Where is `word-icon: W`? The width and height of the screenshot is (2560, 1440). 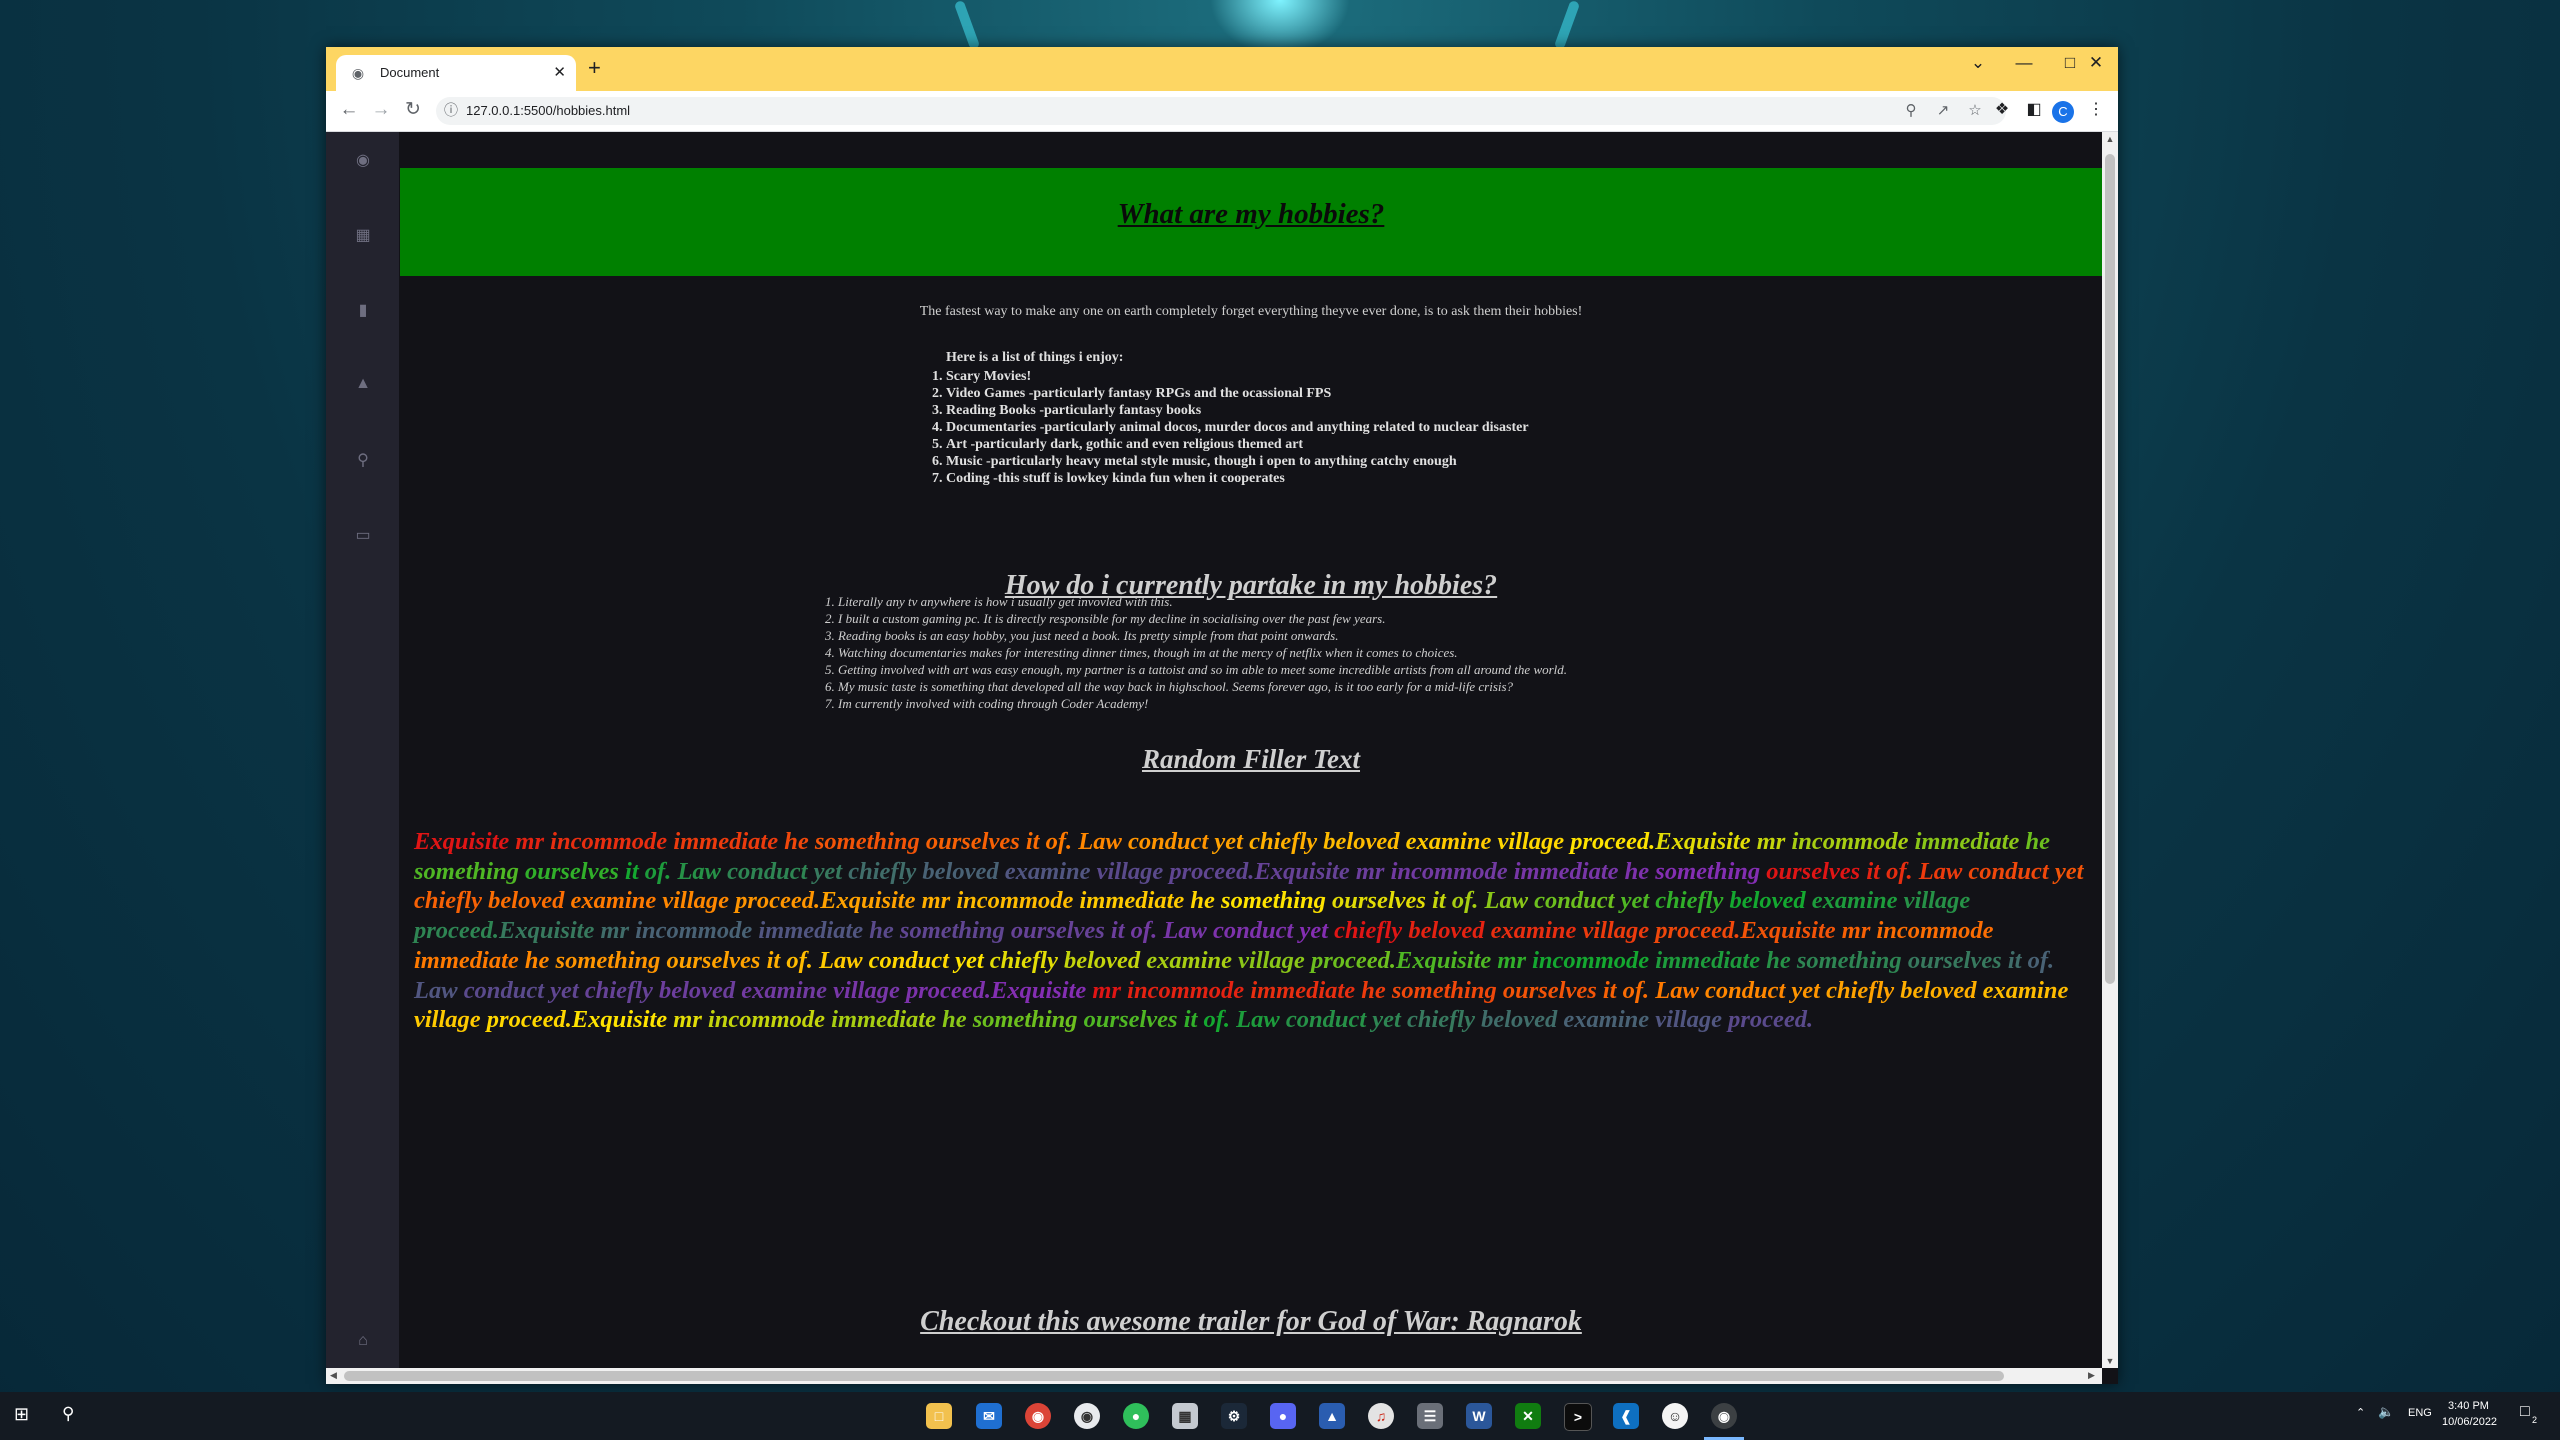
word-icon: W is located at coordinates (1479, 1416).